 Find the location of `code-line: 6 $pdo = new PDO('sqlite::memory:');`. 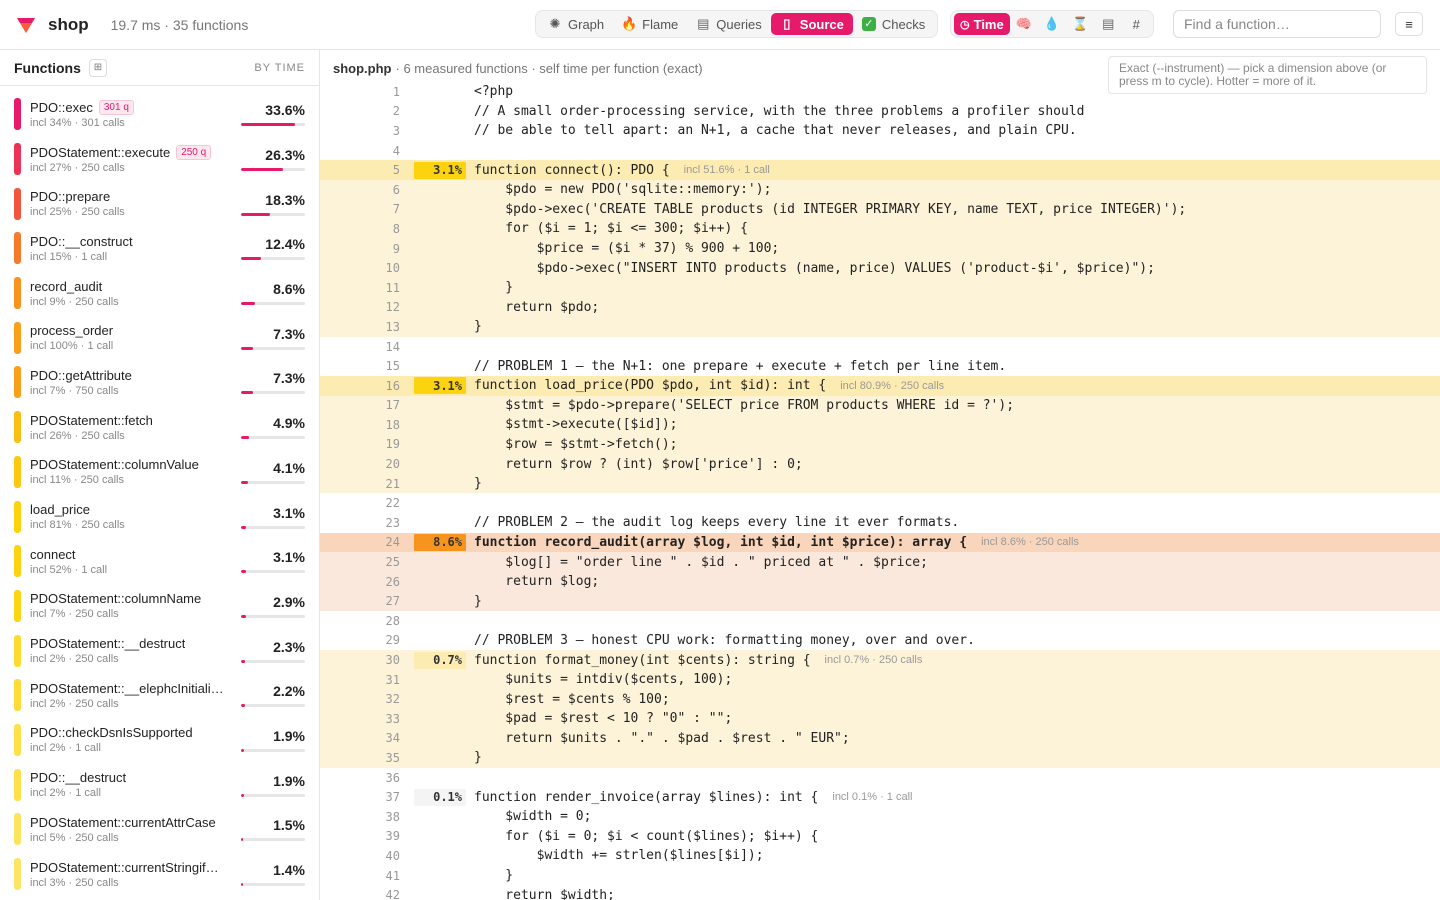

code-line: 6 $pdo = new PDO('sqlite::memory:'); is located at coordinates (880, 189).